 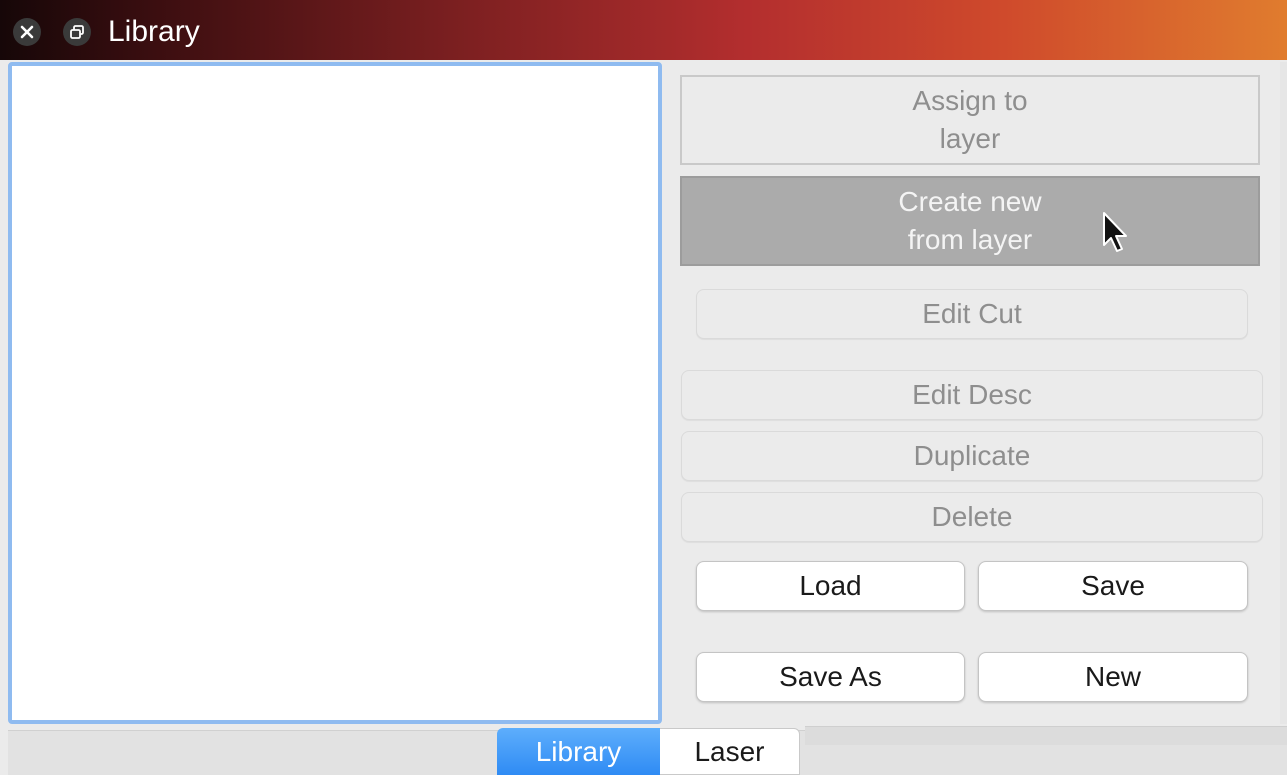 What do you see at coordinates (970, 100) in the screenshot?
I see `assign-to-layer-label-line1: Assign to` at bounding box center [970, 100].